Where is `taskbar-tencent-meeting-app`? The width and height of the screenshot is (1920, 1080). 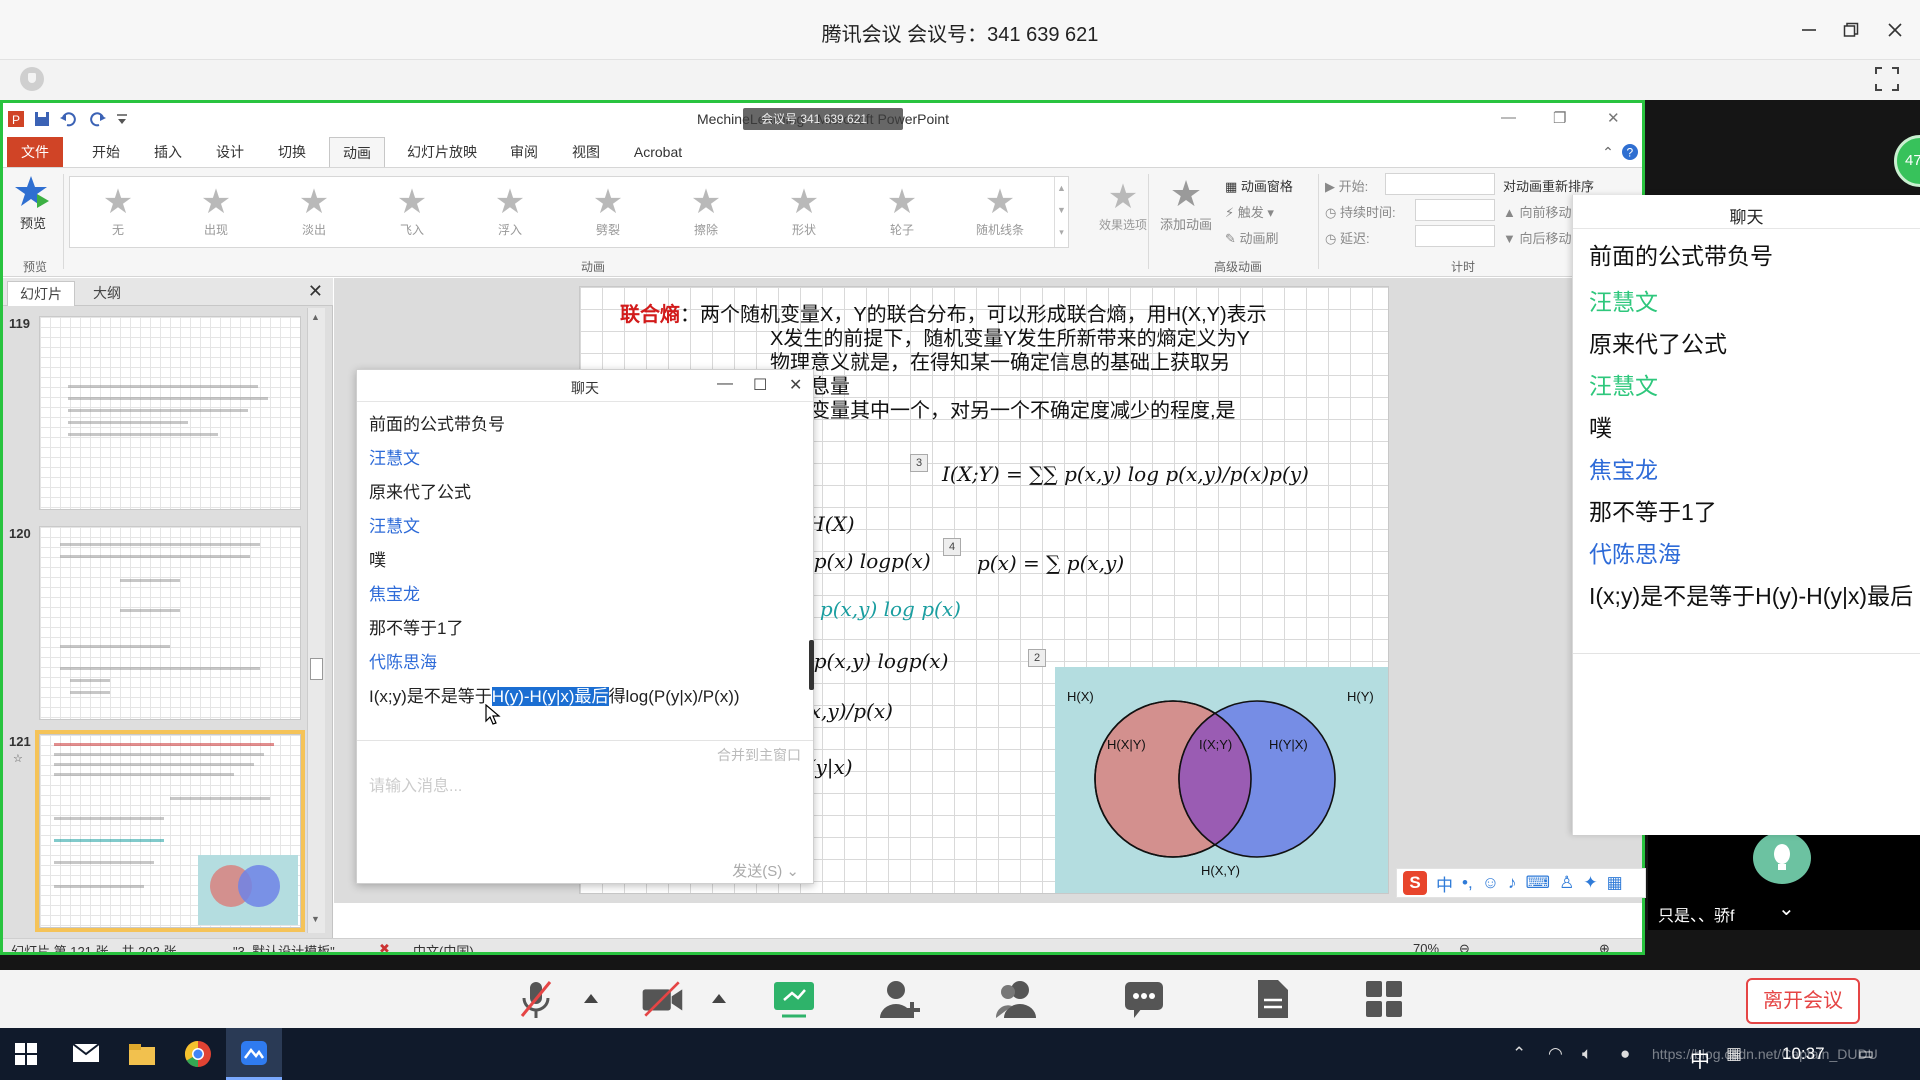 taskbar-tencent-meeting-app is located at coordinates (254, 1054).